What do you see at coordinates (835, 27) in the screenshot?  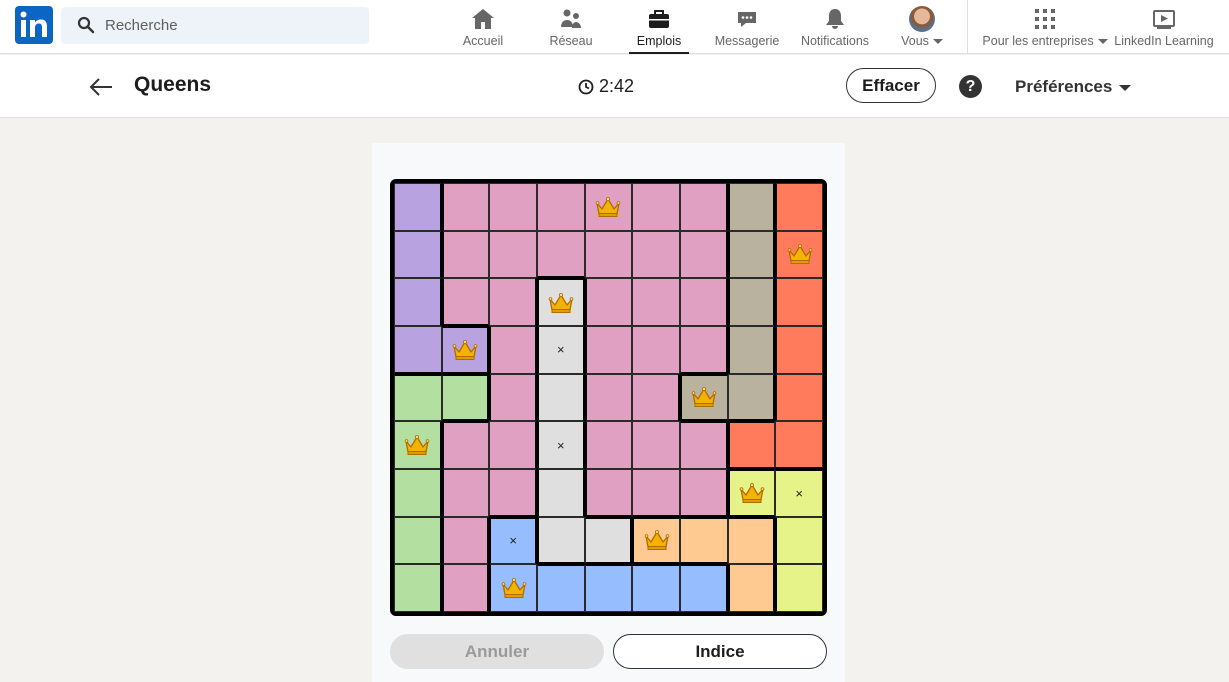 I see `nav-item-notifications: Notifications` at bounding box center [835, 27].